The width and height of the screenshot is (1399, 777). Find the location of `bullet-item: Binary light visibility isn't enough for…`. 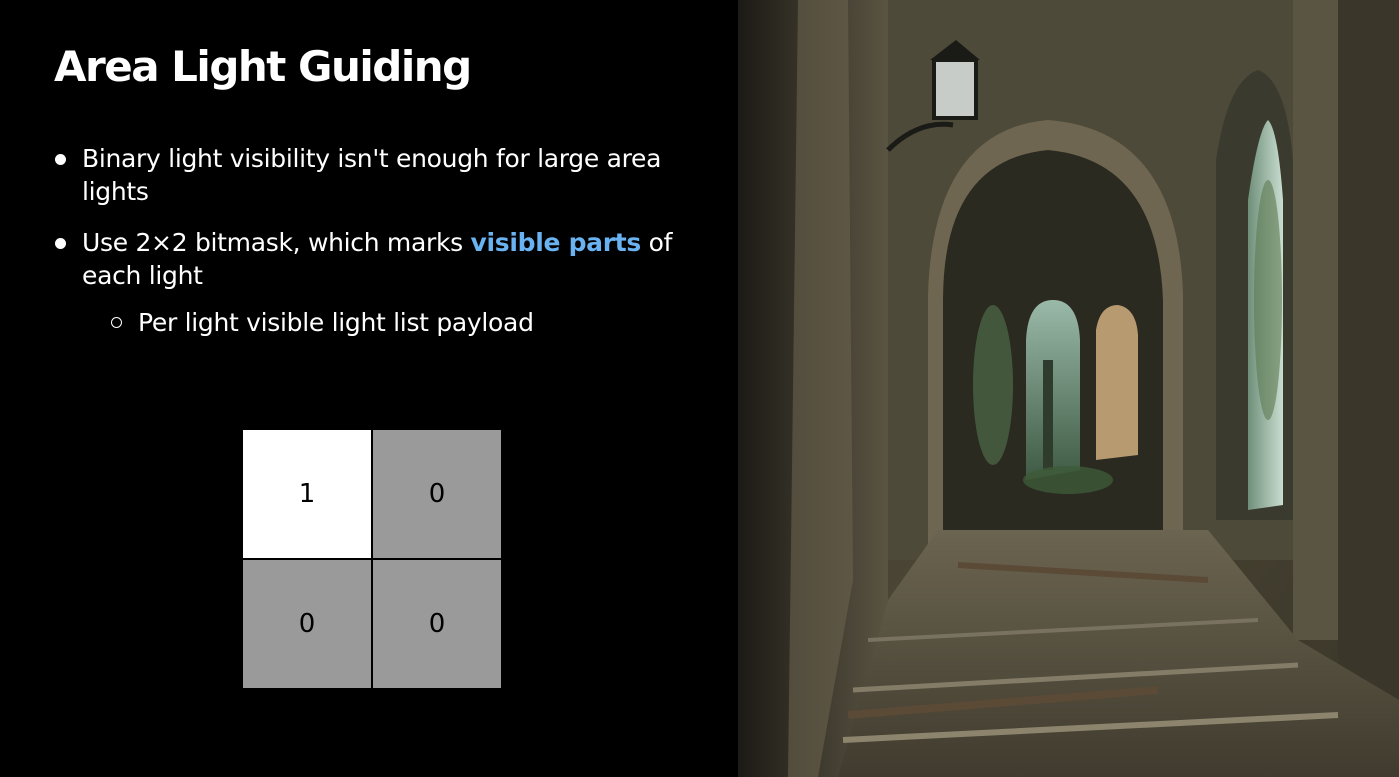

bullet-item: Binary light visibility isn't enough for… is located at coordinates (374, 175).